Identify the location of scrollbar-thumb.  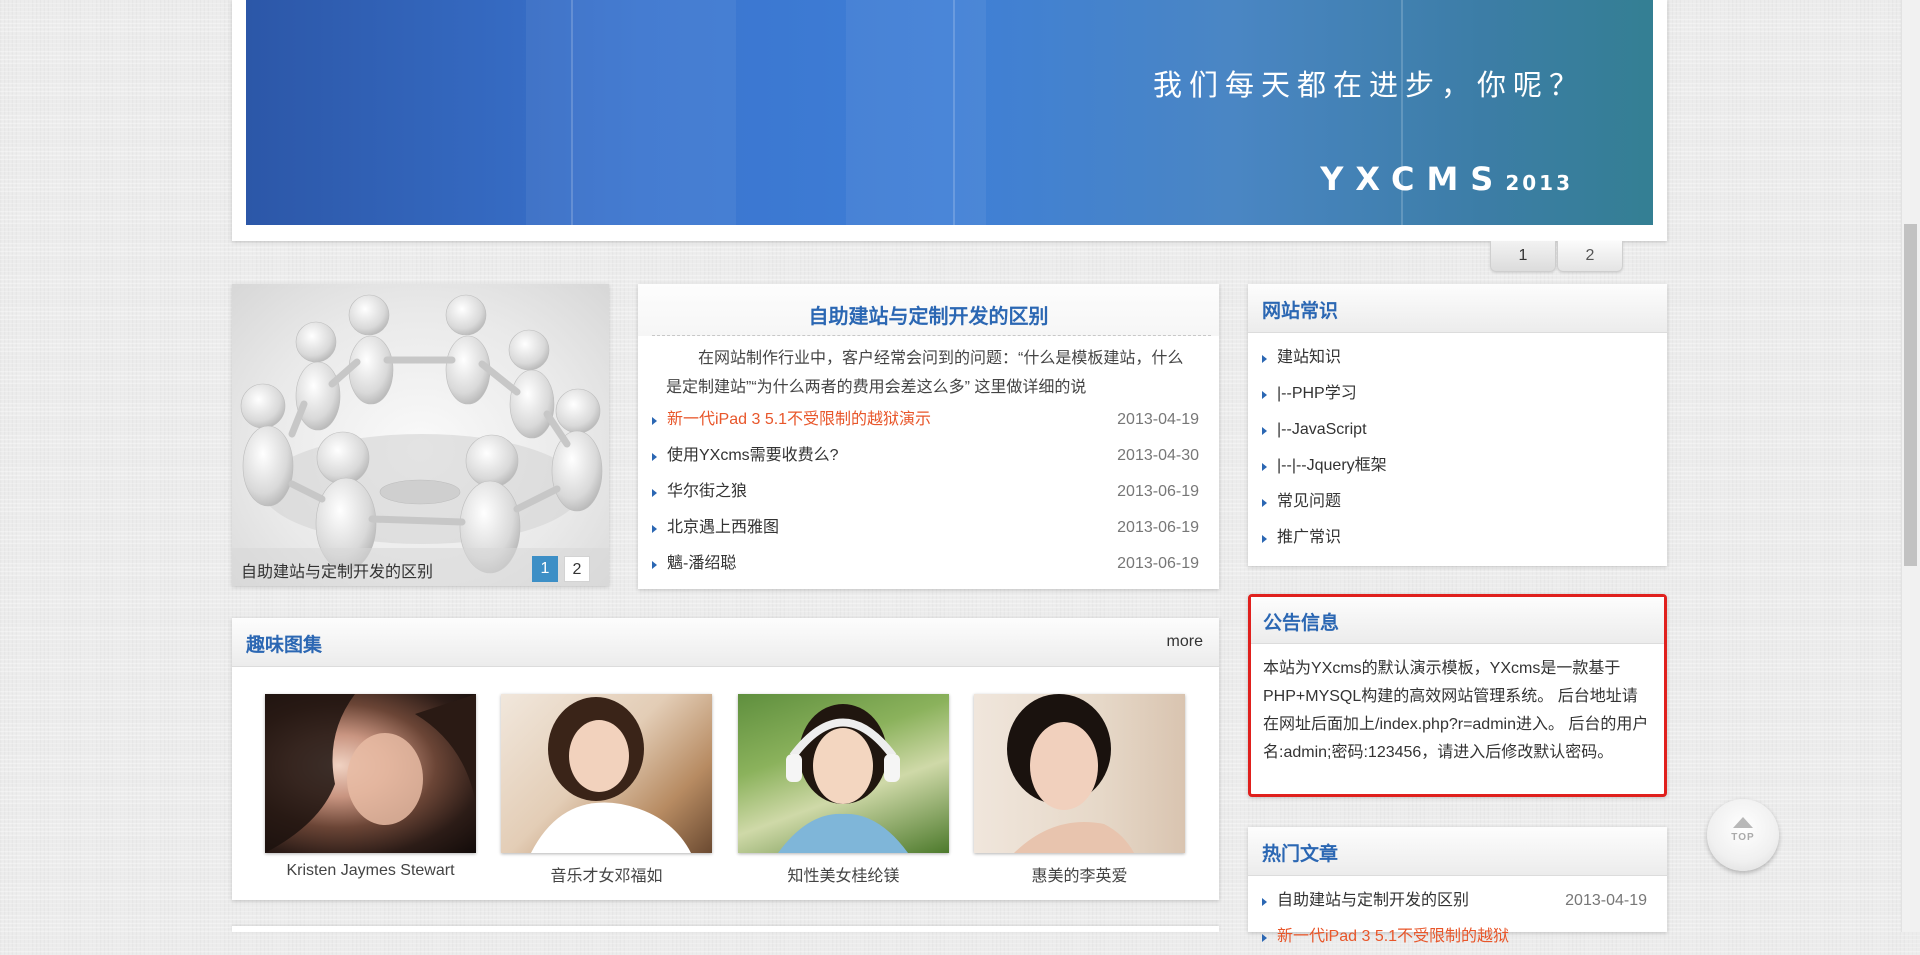
(1910, 395).